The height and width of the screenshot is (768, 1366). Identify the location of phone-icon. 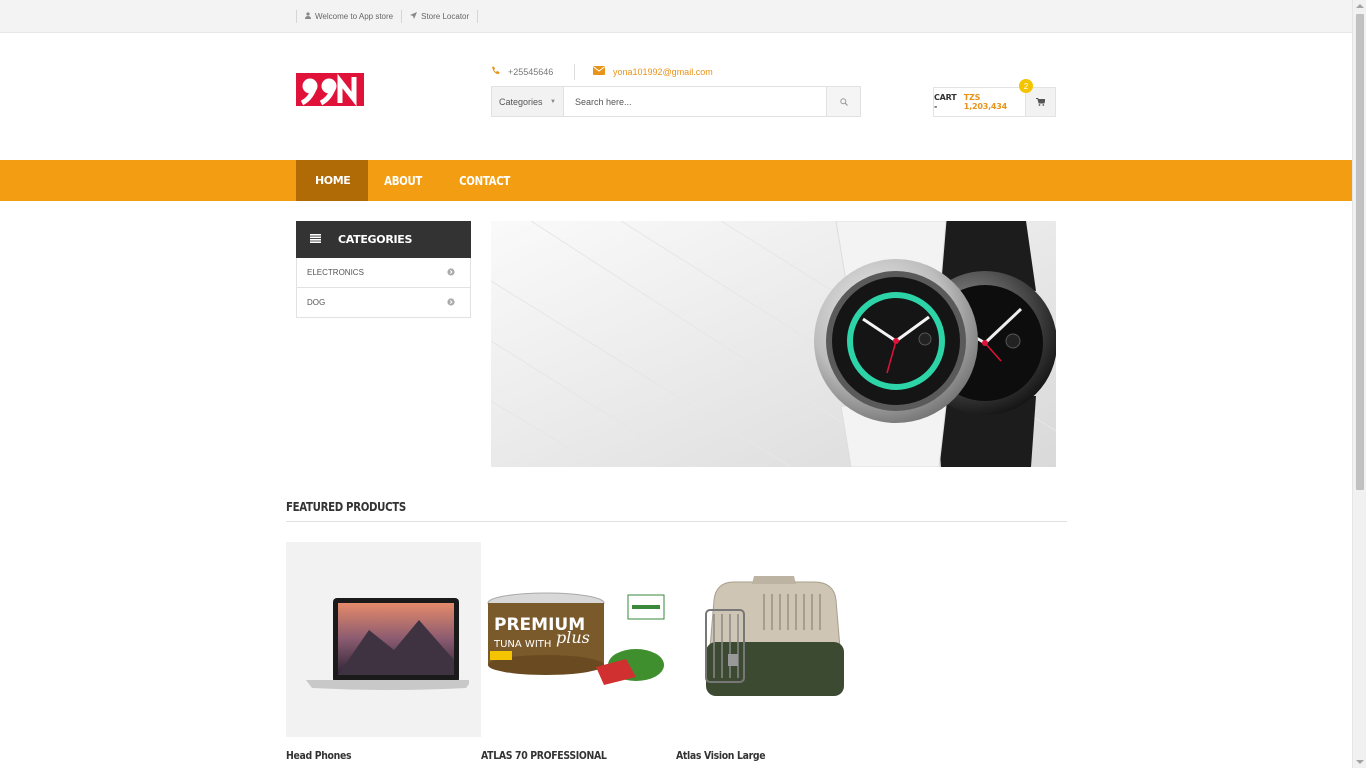
(495, 71).